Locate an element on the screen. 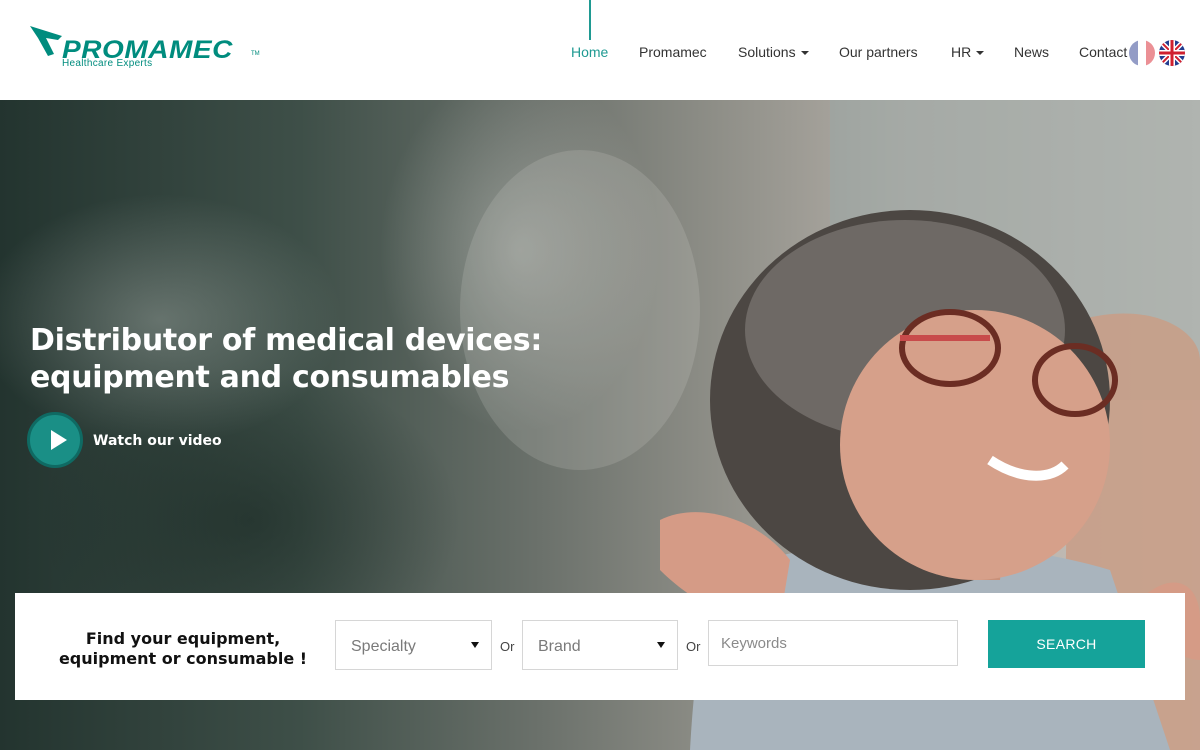 The height and width of the screenshot is (750, 1200). hero-title-line2: equipment and consumables is located at coordinates (270, 377).